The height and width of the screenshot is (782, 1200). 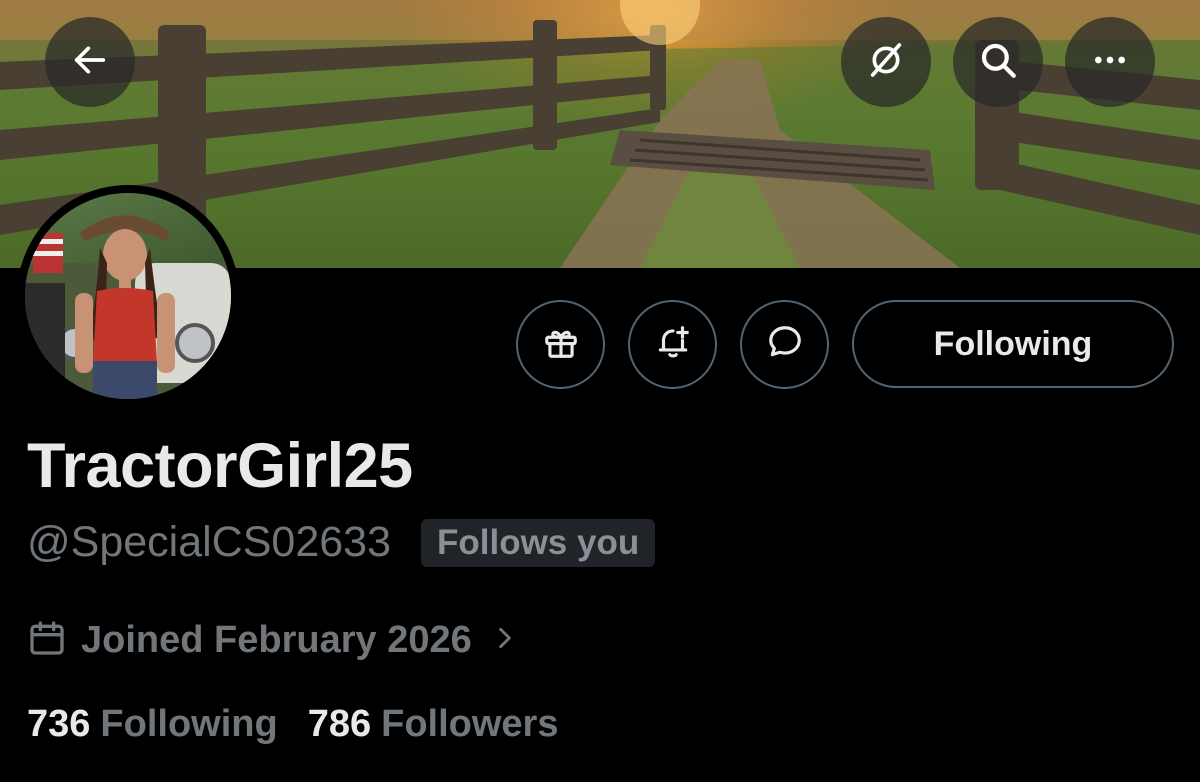 I want to click on joined-date-row: Joined February 2026, so click(x=272, y=640).